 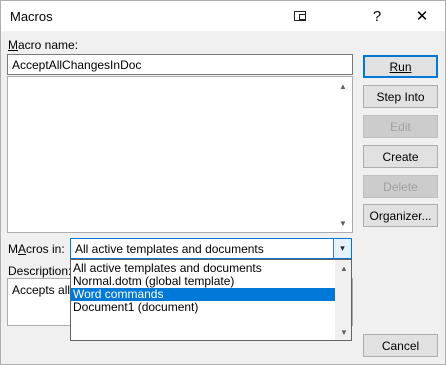 What do you see at coordinates (43, 45) in the screenshot?
I see `macro-name-label: Macro name:` at bounding box center [43, 45].